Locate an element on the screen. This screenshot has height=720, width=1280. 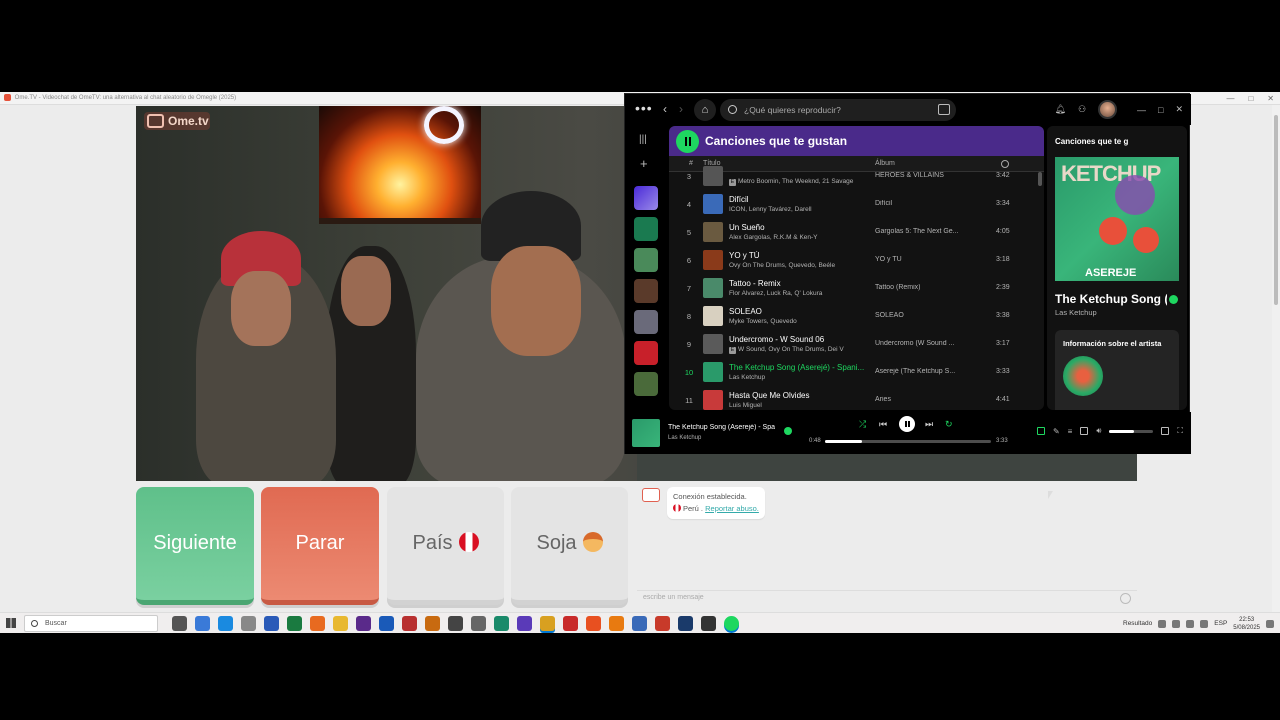
tray-chevron-icon is located at coordinates (1162, 623).